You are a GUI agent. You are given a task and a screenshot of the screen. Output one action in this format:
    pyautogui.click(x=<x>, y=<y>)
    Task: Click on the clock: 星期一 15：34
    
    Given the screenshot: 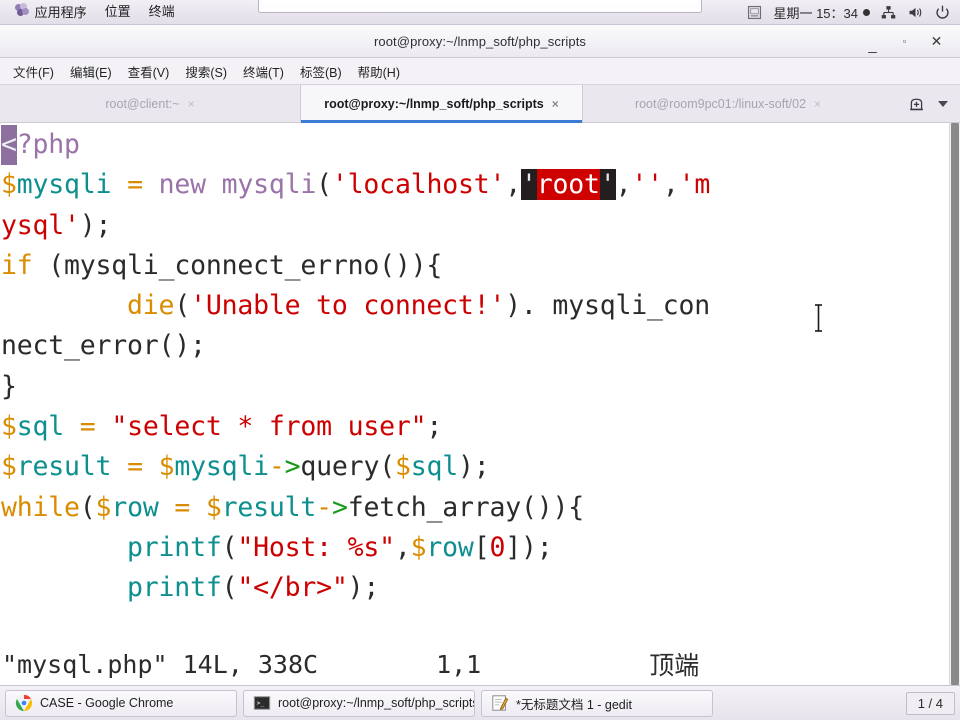 What is the action you would take?
    pyautogui.click(x=821, y=12)
    